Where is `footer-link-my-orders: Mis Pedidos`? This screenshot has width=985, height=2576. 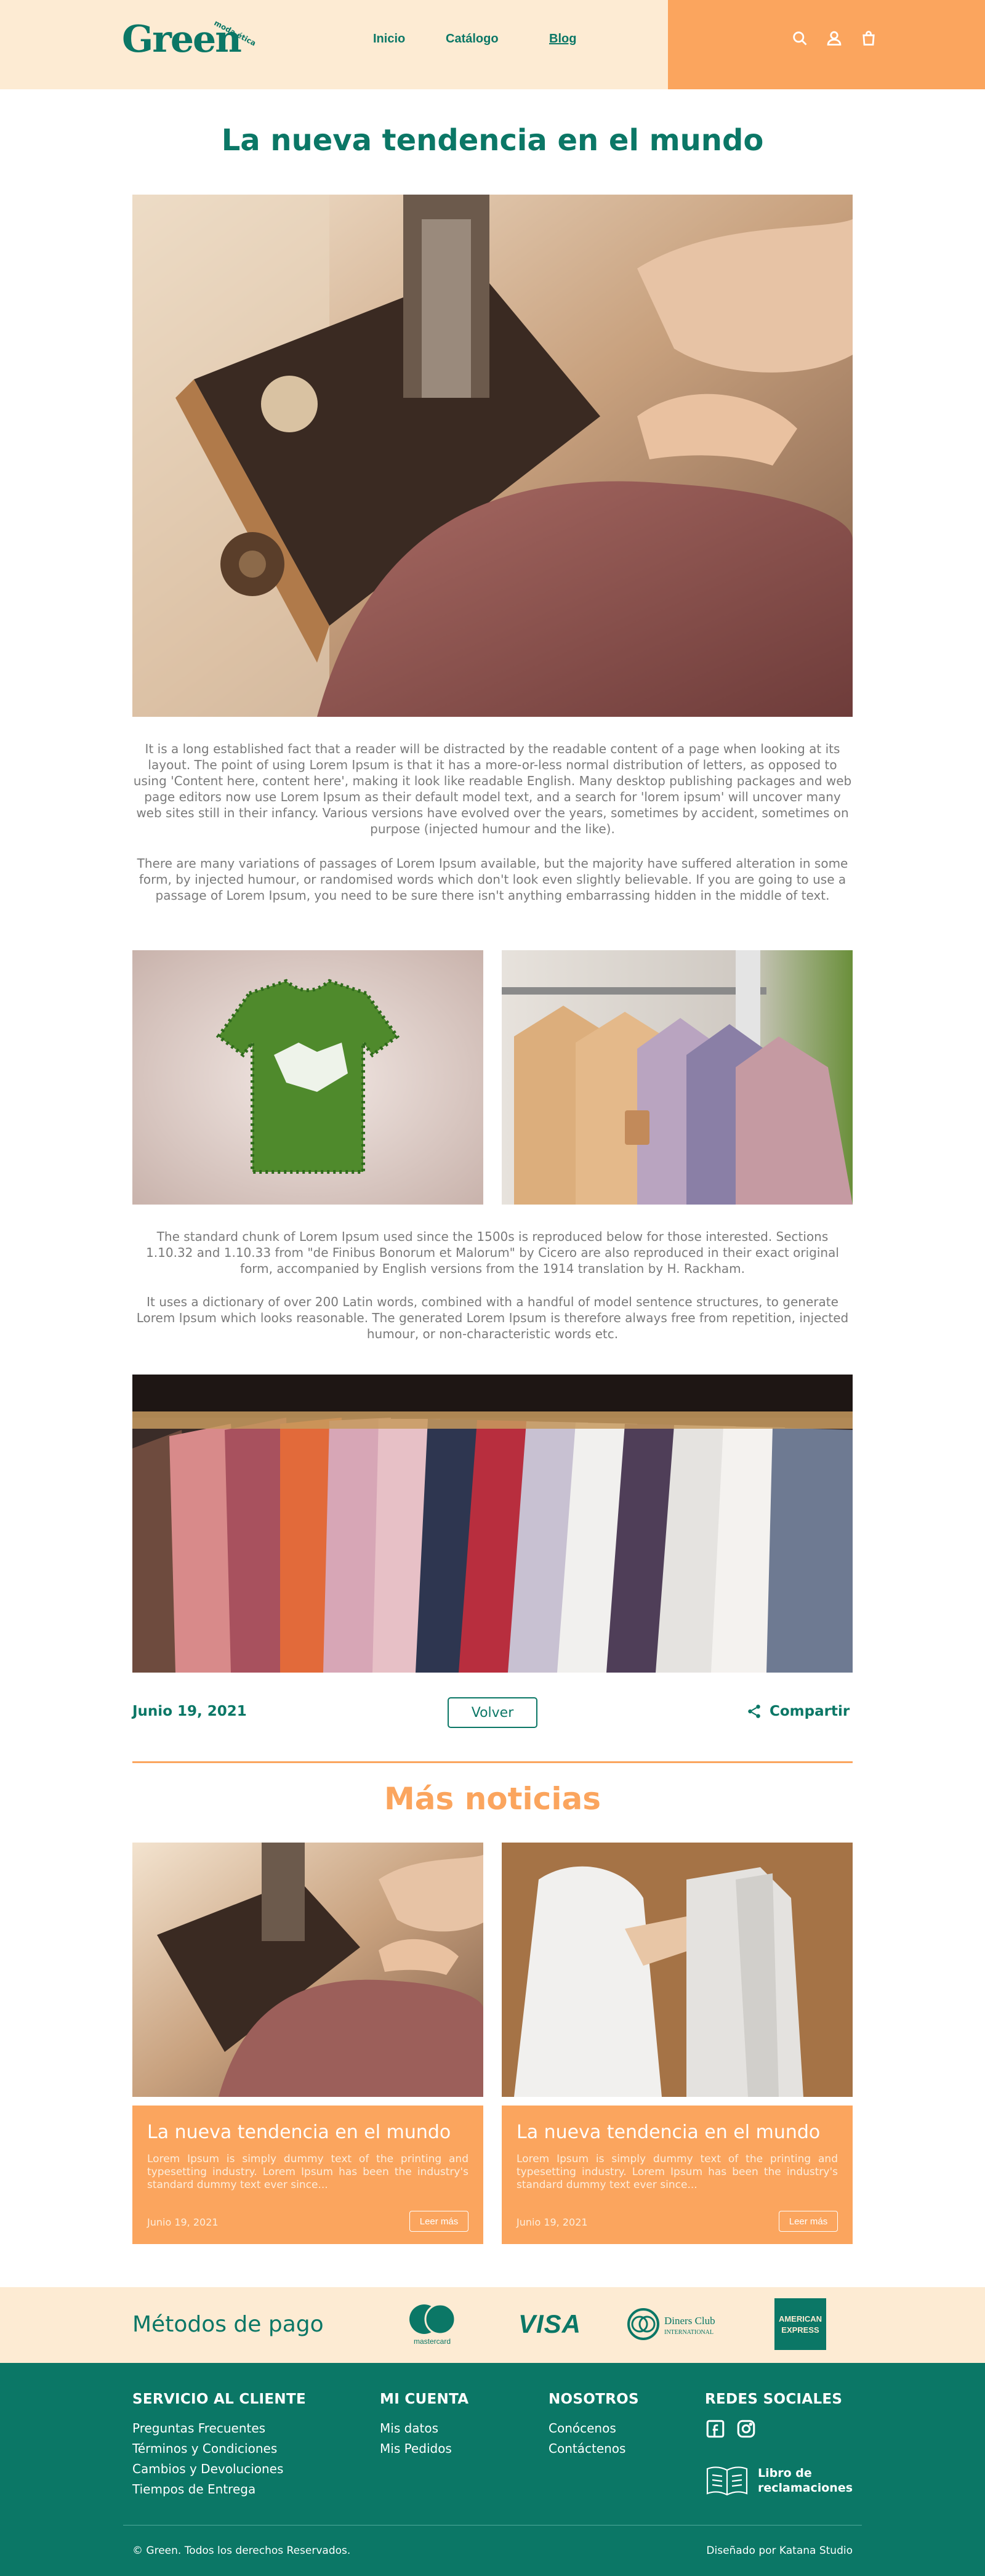
footer-link-my-orders: Mis Pedidos is located at coordinates (424, 2449).